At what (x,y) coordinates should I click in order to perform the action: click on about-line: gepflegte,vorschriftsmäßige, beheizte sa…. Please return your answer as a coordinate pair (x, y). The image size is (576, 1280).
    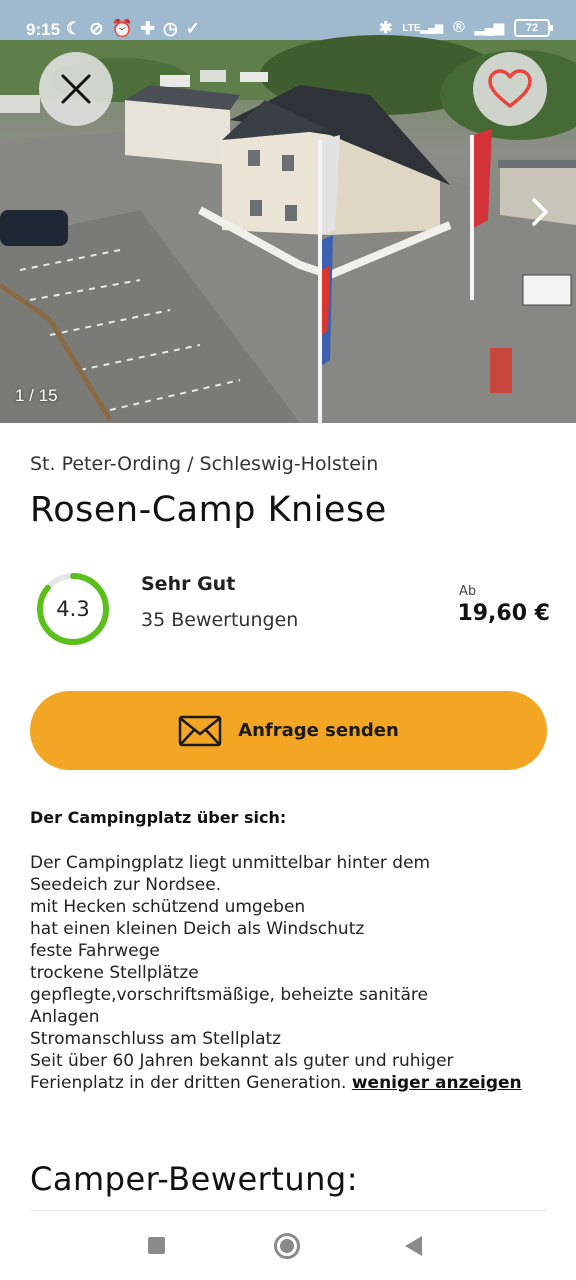
    Looking at the image, I should click on (229, 995).